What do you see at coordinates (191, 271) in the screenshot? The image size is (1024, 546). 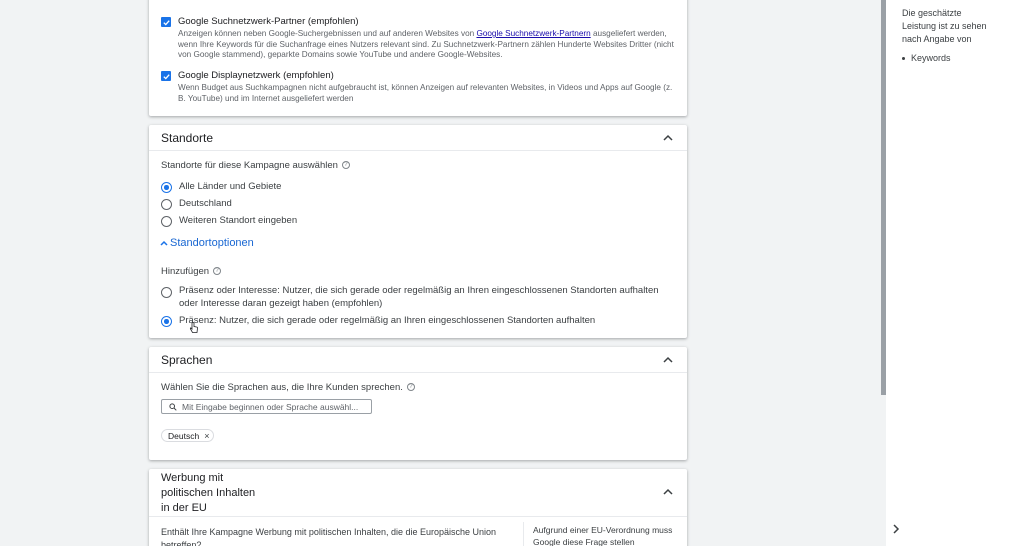 I see `add-label: Hinzufügen?` at bounding box center [191, 271].